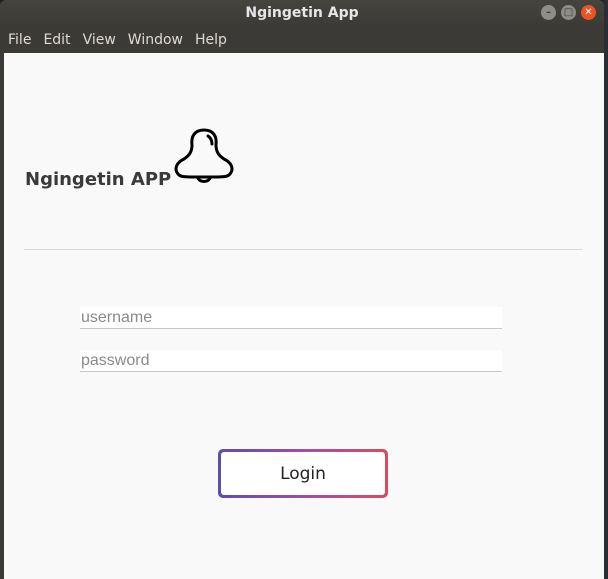 This screenshot has height=579, width=608. What do you see at coordinates (155, 40) in the screenshot?
I see `menu-window: Window` at bounding box center [155, 40].